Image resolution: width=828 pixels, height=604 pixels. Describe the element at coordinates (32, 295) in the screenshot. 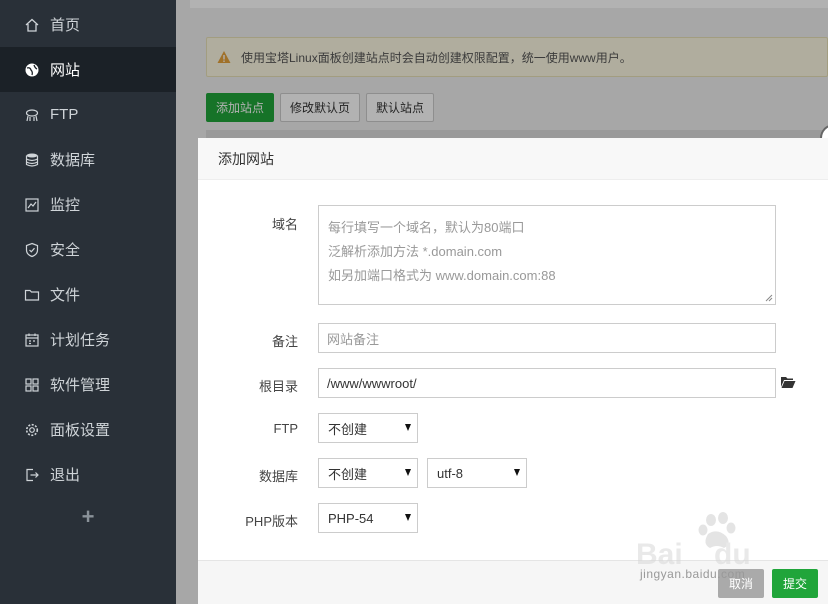

I see `folder-icon` at that location.